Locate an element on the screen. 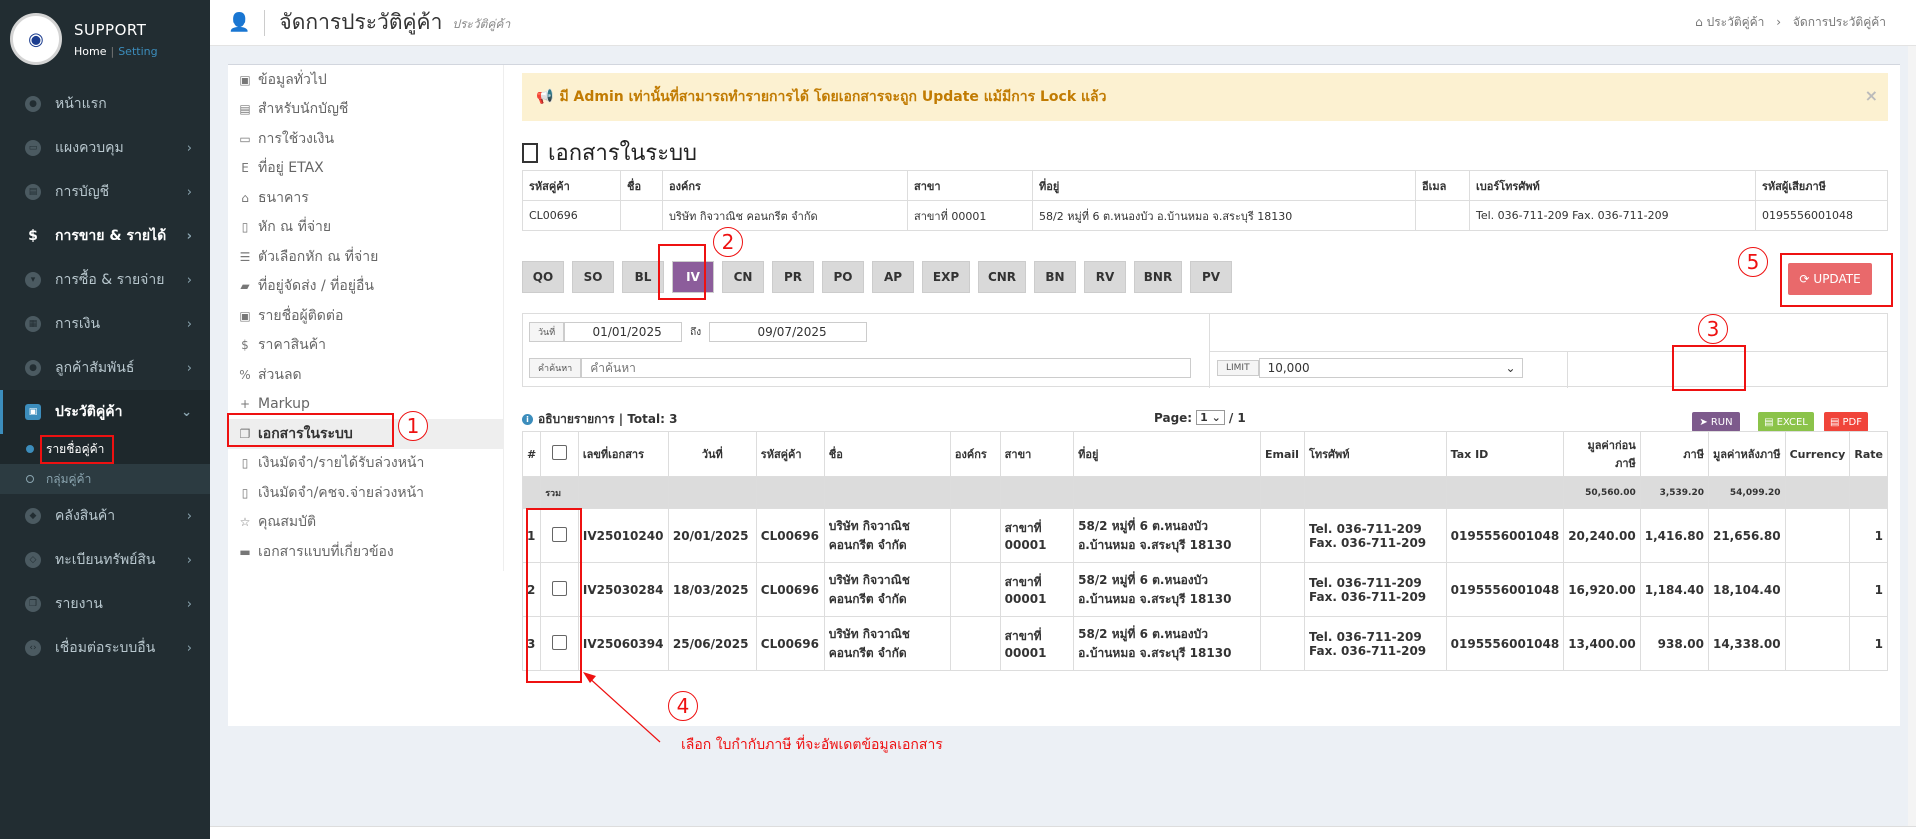 The height and width of the screenshot is (839, 1916). annotation-arrow is located at coordinates (622, 707).